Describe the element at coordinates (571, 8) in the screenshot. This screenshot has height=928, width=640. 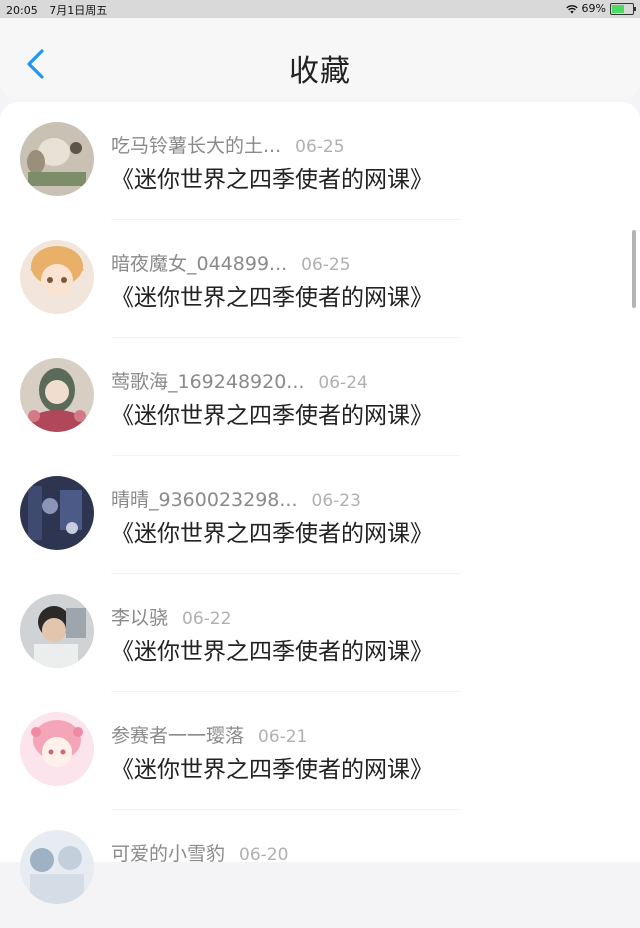
I see `wifi-icon` at that location.